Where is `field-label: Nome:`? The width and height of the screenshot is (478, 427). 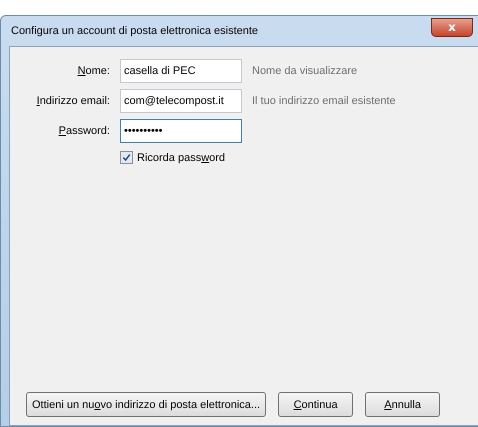 field-label: Nome: is located at coordinates (93, 71).